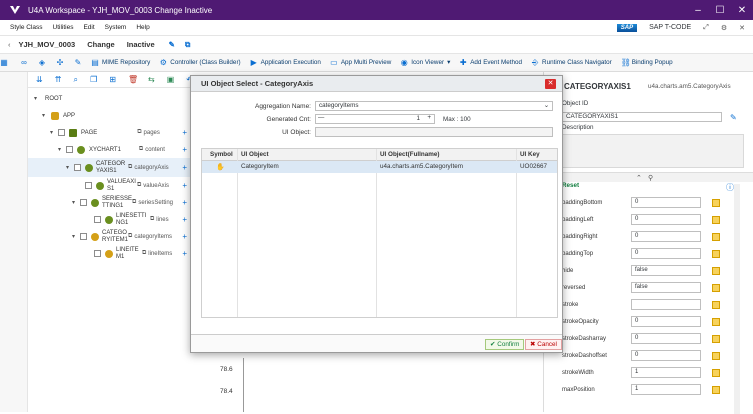 Image resolution: width=753 pixels, height=414 pixels. Describe the element at coordinates (429, 118) in the screenshot. I see `plus-icon: +` at that location.